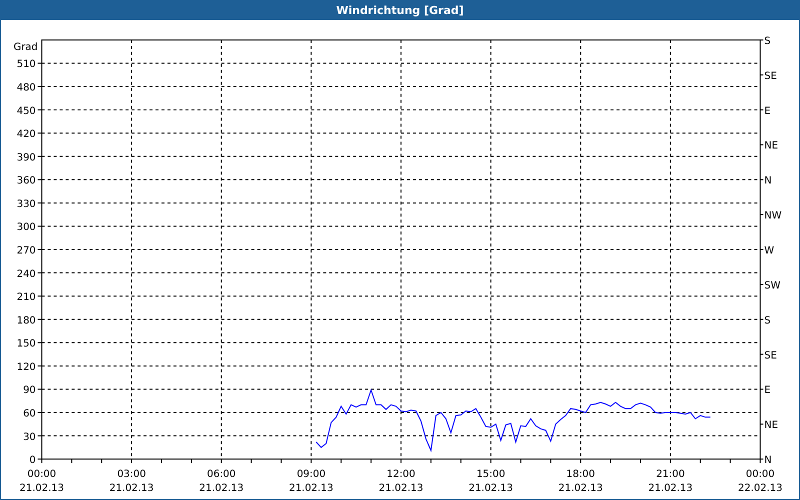 The width and height of the screenshot is (800, 500). What do you see at coordinates (26, 204) in the screenshot?
I see `axis-label: 330` at bounding box center [26, 204].